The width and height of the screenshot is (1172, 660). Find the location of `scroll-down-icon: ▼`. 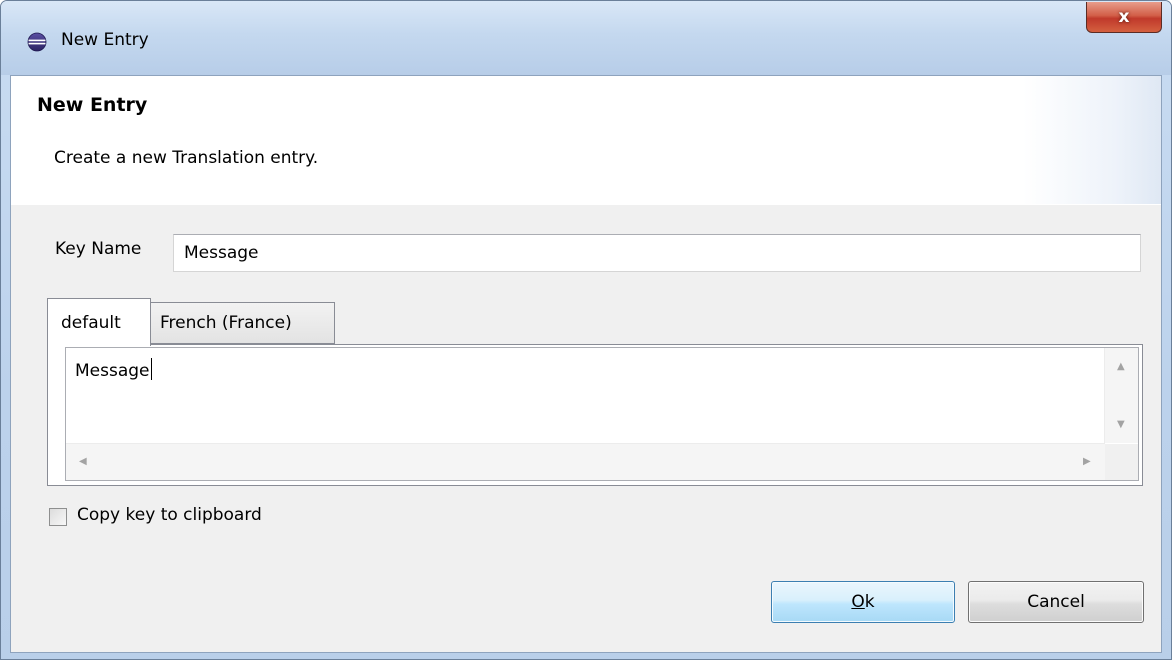

scroll-down-icon: ▼ is located at coordinates (1121, 425).